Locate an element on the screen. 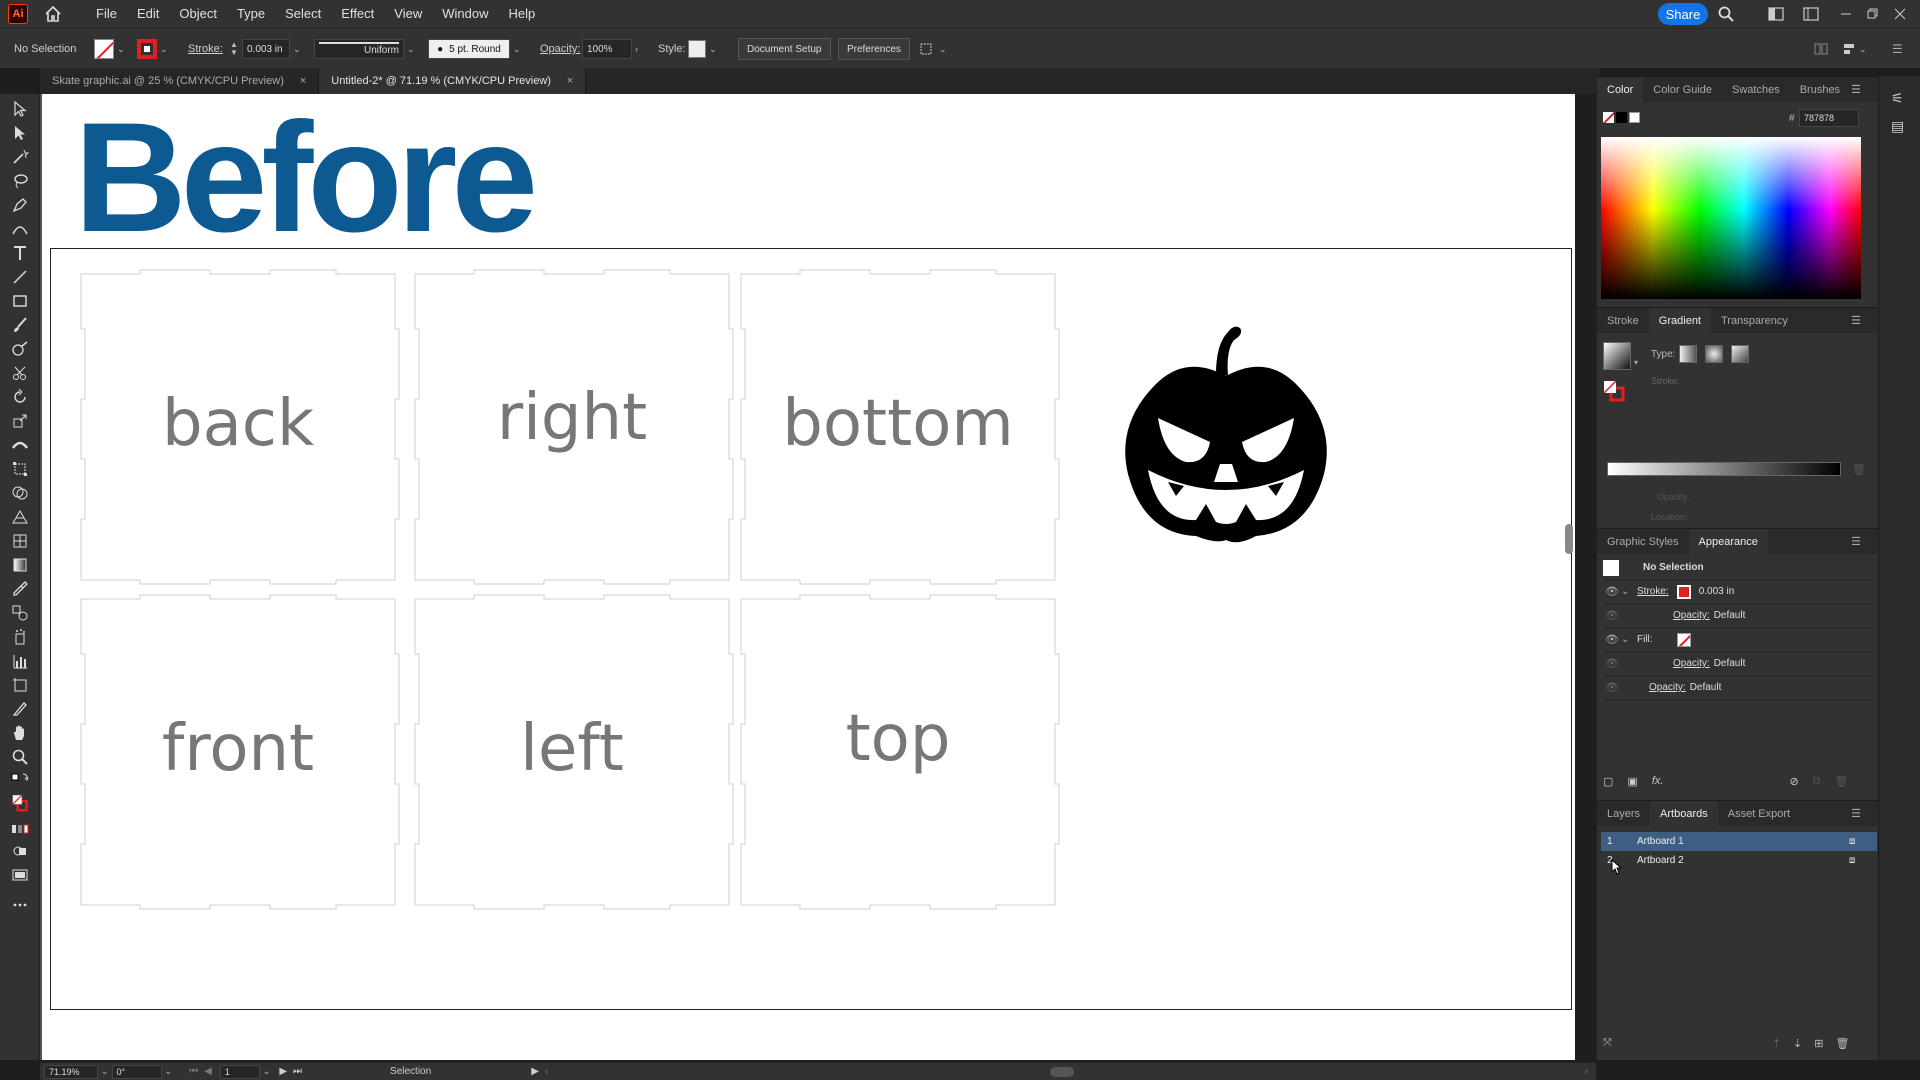 The height and width of the screenshot is (1080, 1920). scroll-left-icon: ‹ is located at coordinates (546, 1071).